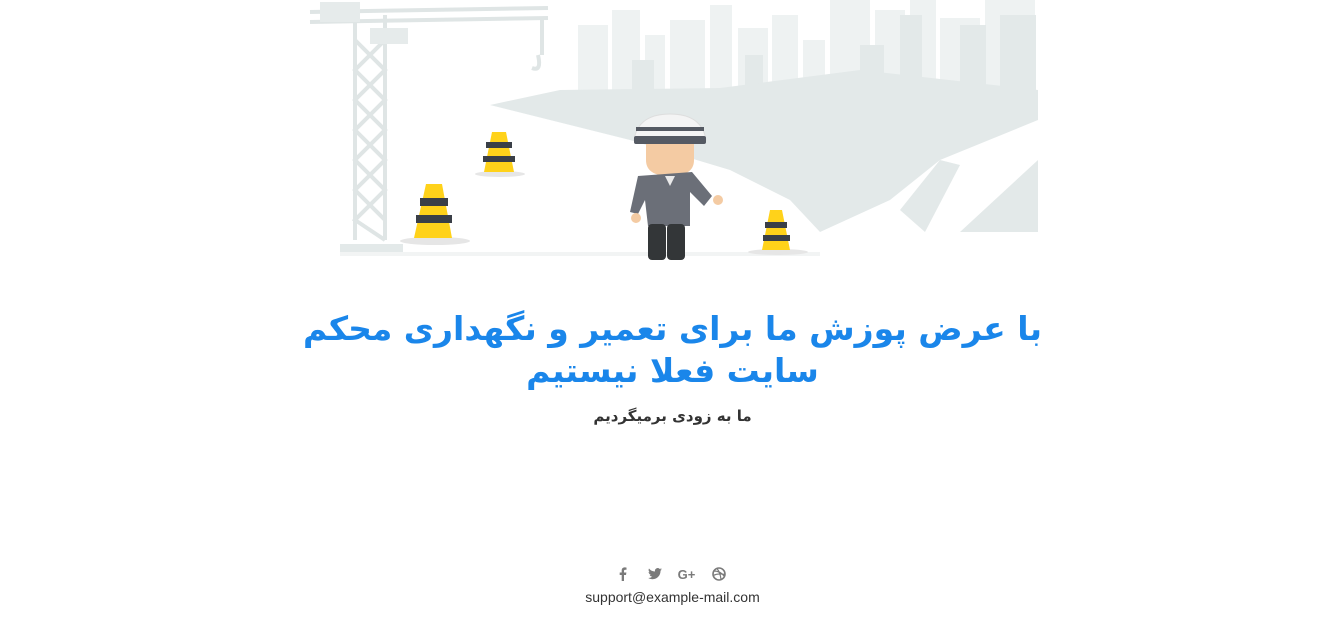  Describe the element at coordinates (670, 574) in the screenshot. I see `social-links: G+` at that location.